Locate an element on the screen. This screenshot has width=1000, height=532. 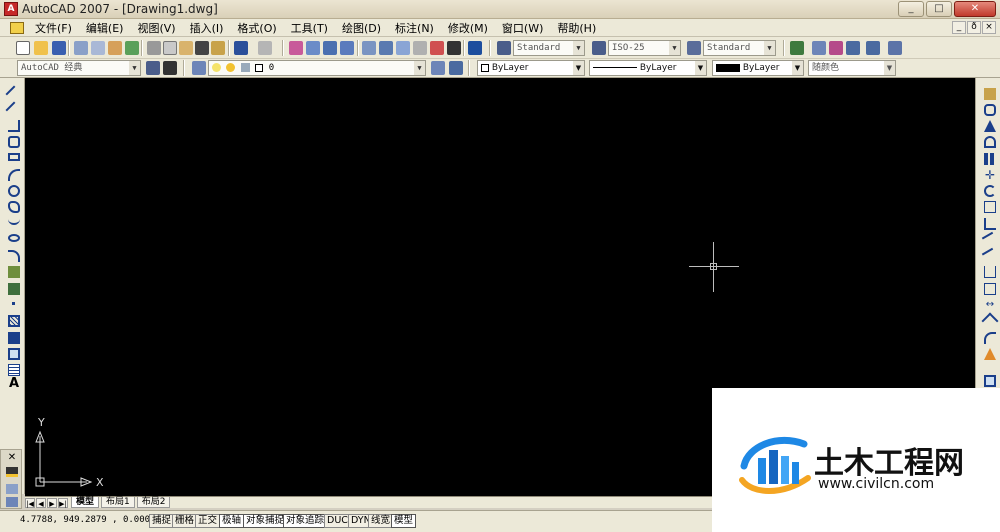
properties-icon is located at coordinates (369, 48).